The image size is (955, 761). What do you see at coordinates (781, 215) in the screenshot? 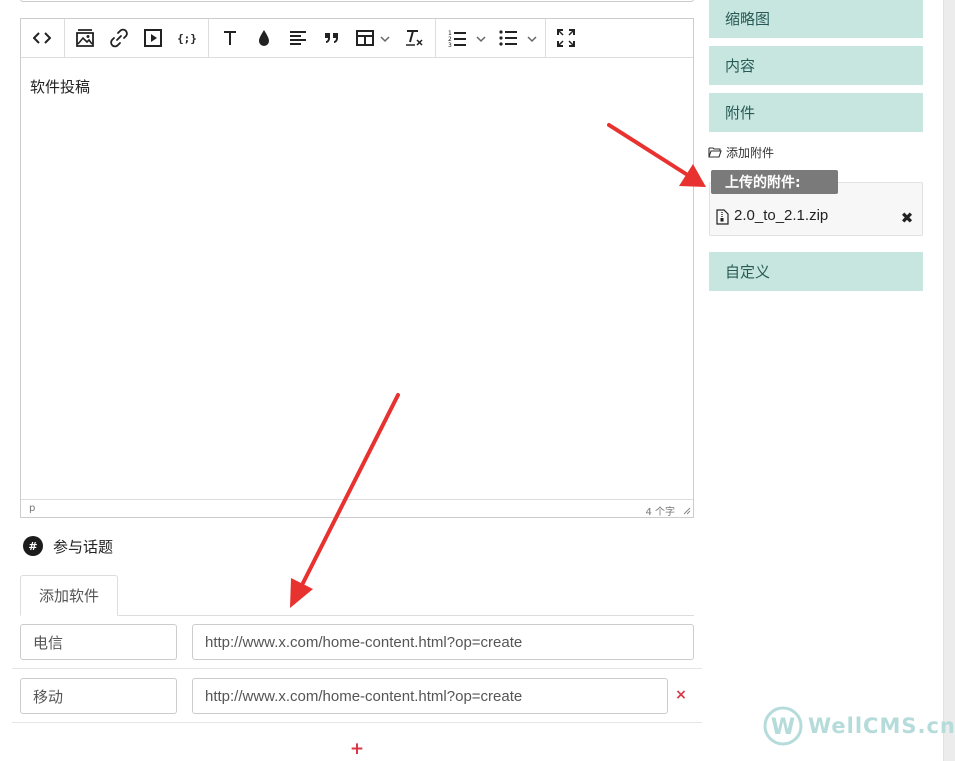
I see `attachment-file-name: 2.0_to_2.1.zip` at bounding box center [781, 215].